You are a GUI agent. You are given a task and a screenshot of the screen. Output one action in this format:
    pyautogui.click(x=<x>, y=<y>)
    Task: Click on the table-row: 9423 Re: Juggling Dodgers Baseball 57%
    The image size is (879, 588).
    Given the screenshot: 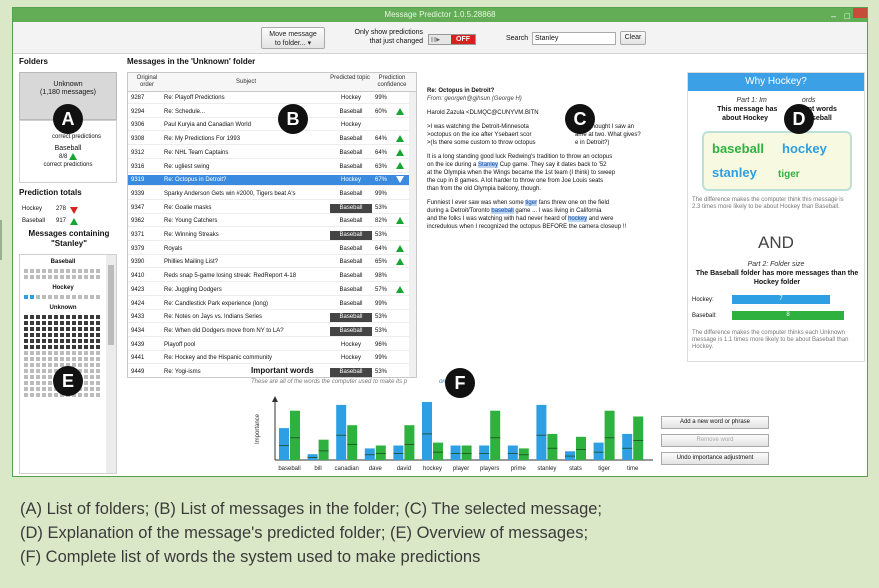 What is the action you would take?
    pyautogui.click(x=269, y=290)
    